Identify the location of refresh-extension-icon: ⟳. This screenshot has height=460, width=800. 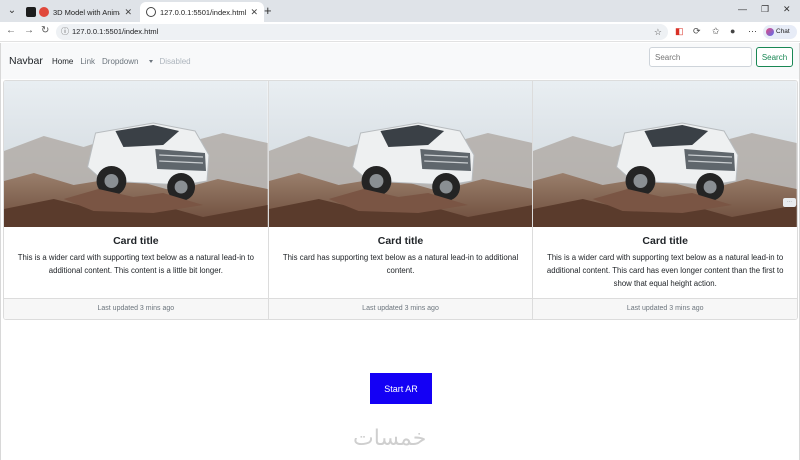
(697, 31).